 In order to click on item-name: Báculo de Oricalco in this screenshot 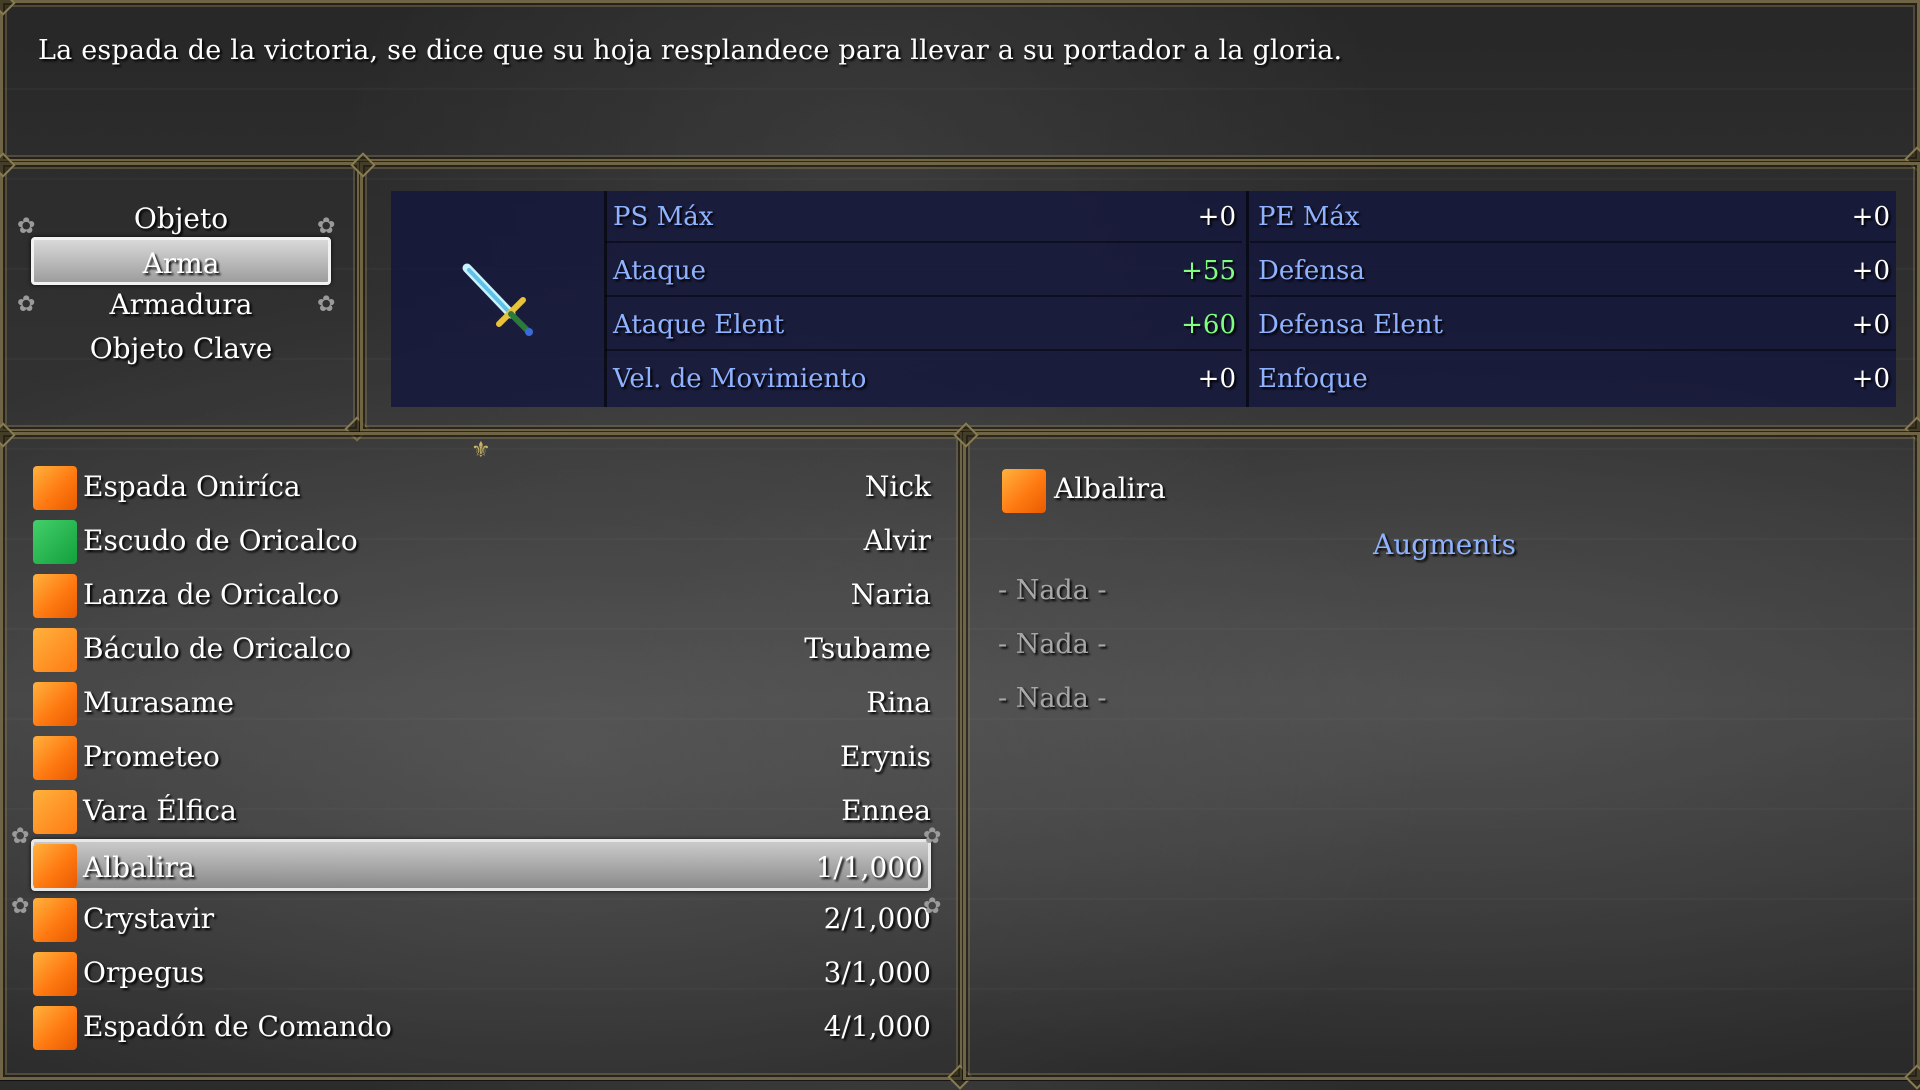, I will do `click(217, 648)`.